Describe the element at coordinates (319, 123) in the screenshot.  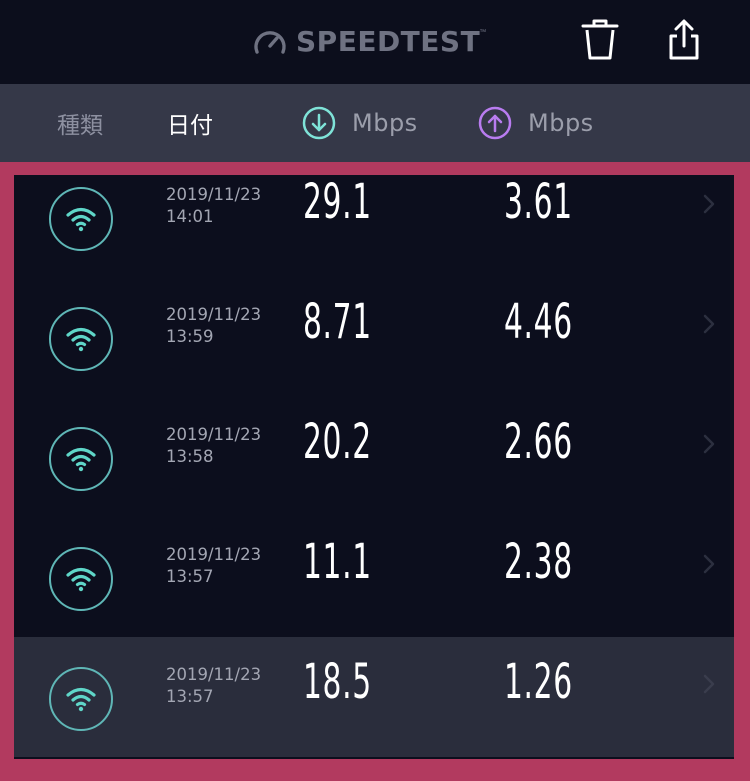
I see `arrow-down-circle-icon` at that location.